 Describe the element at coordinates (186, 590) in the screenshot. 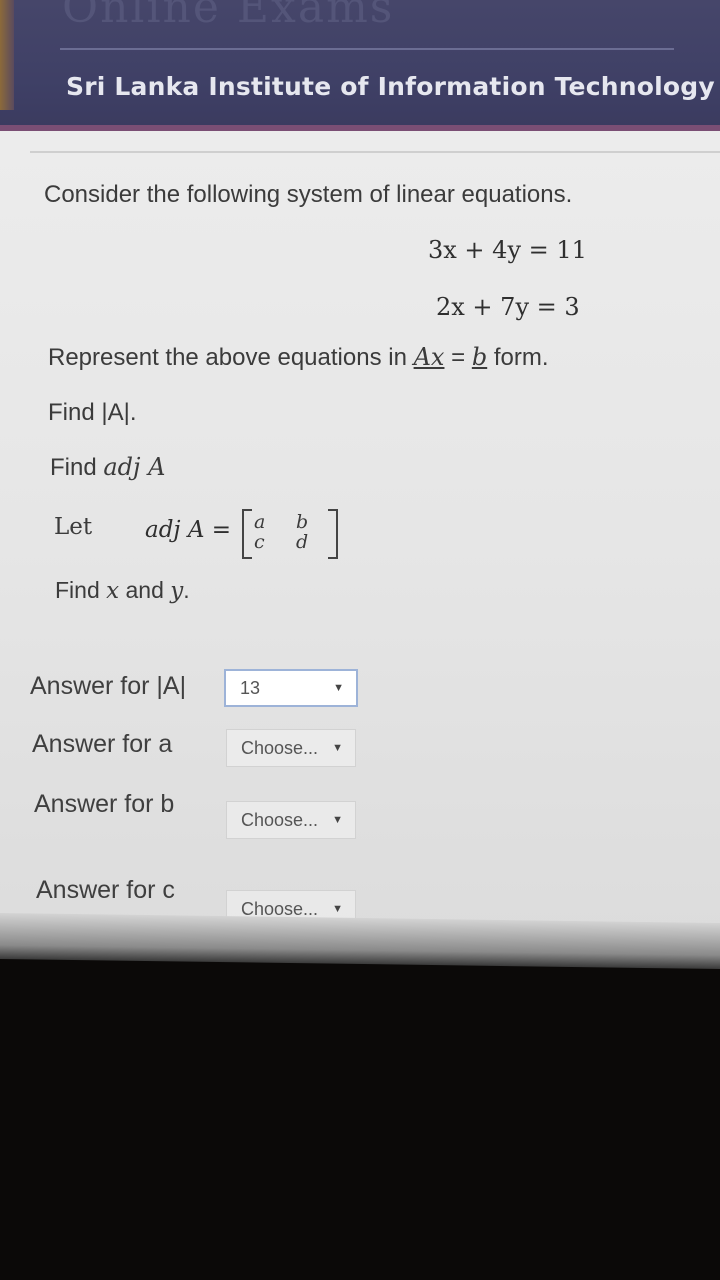

I see `find-xy-suffix: .` at that location.